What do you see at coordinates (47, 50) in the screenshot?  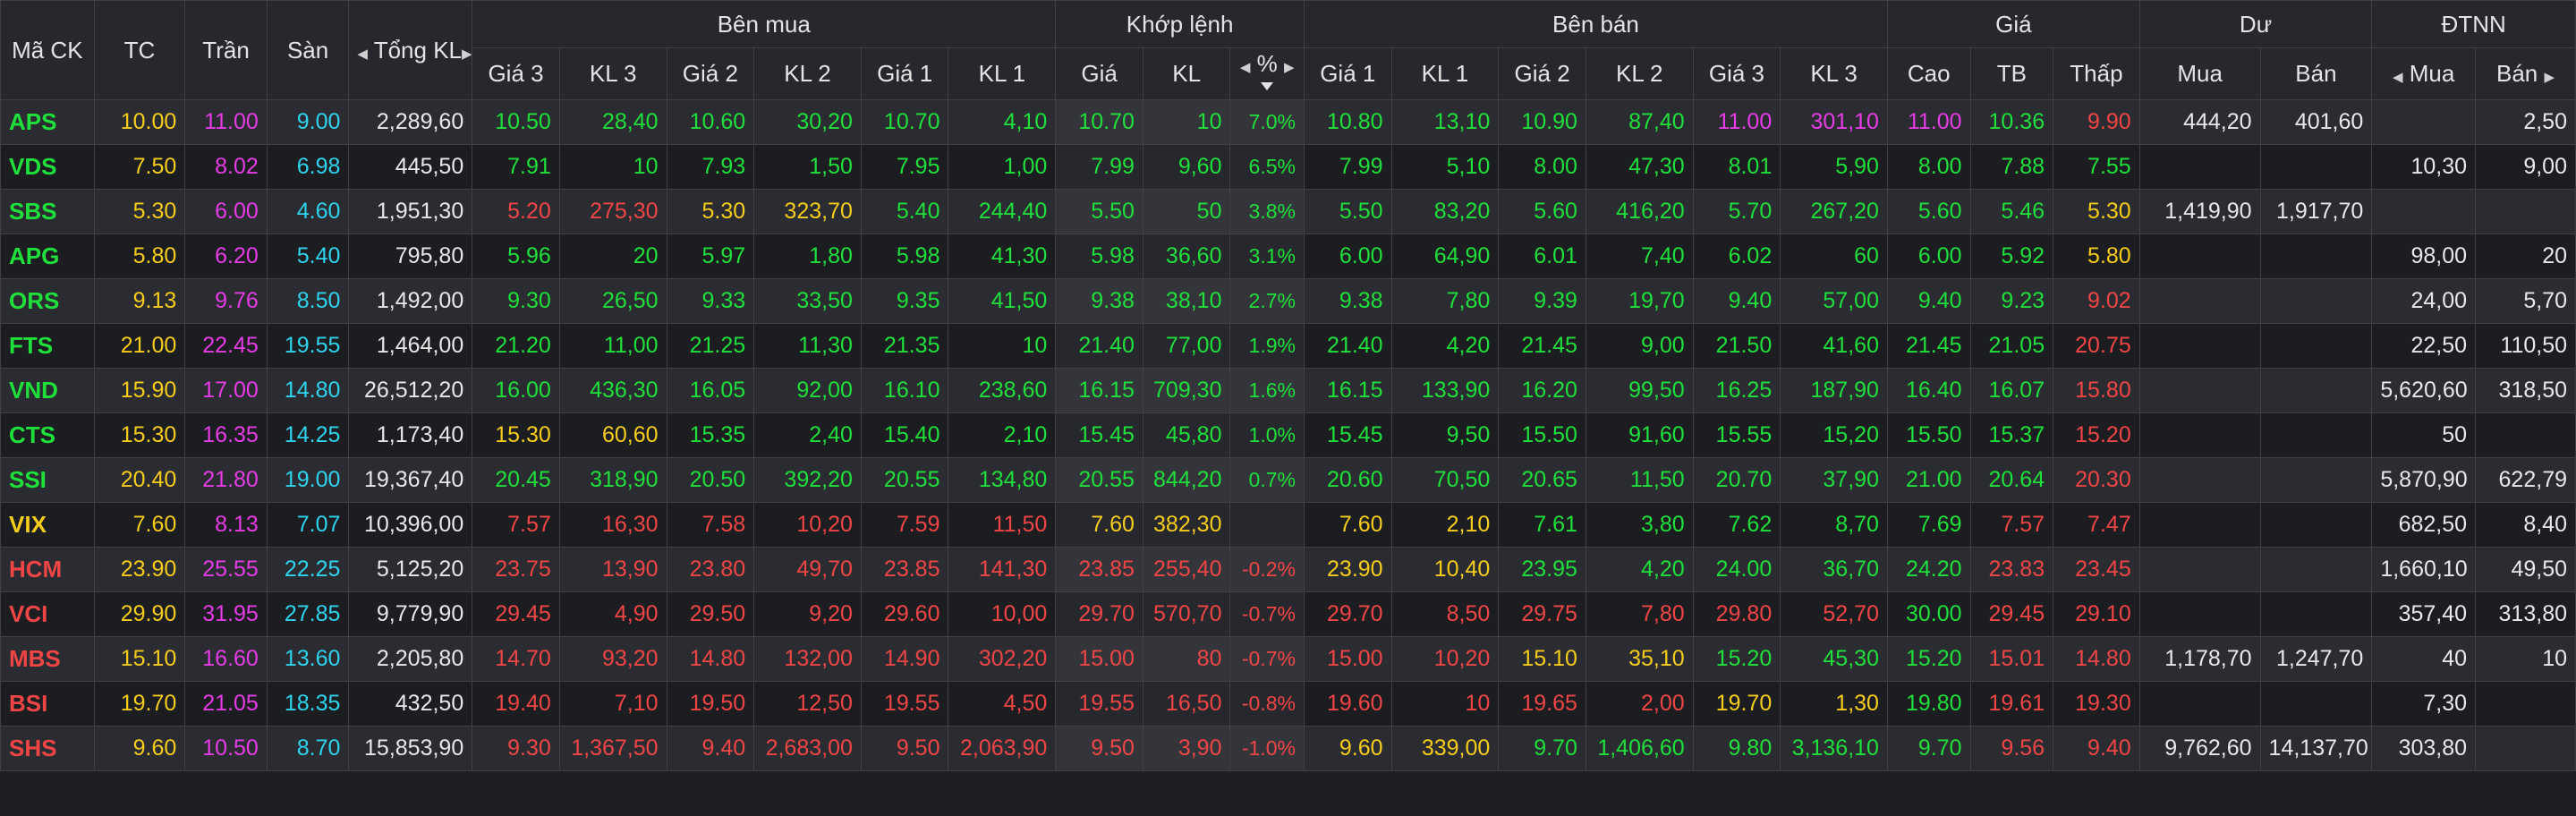 I see `header-symbol: Mã CK` at bounding box center [47, 50].